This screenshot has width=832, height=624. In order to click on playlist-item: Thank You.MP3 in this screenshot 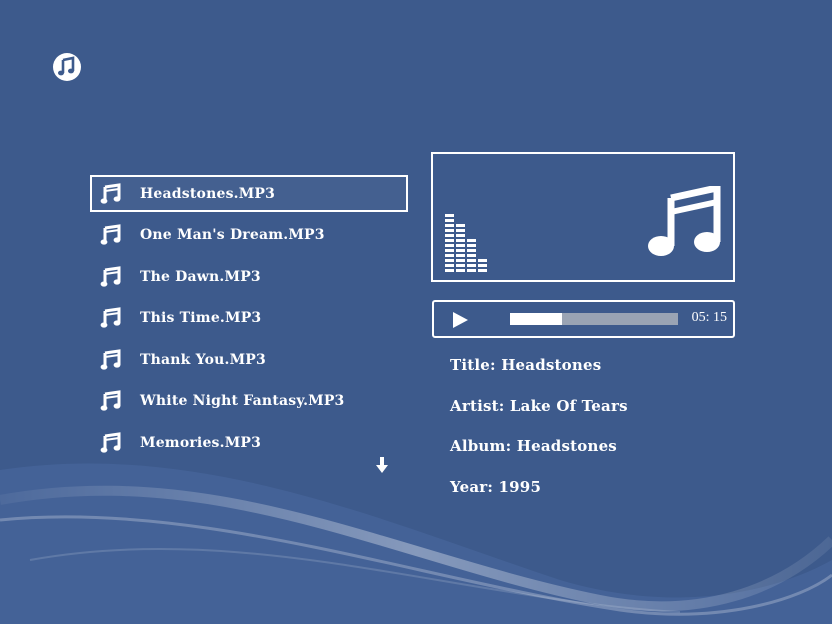, I will do `click(249, 359)`.